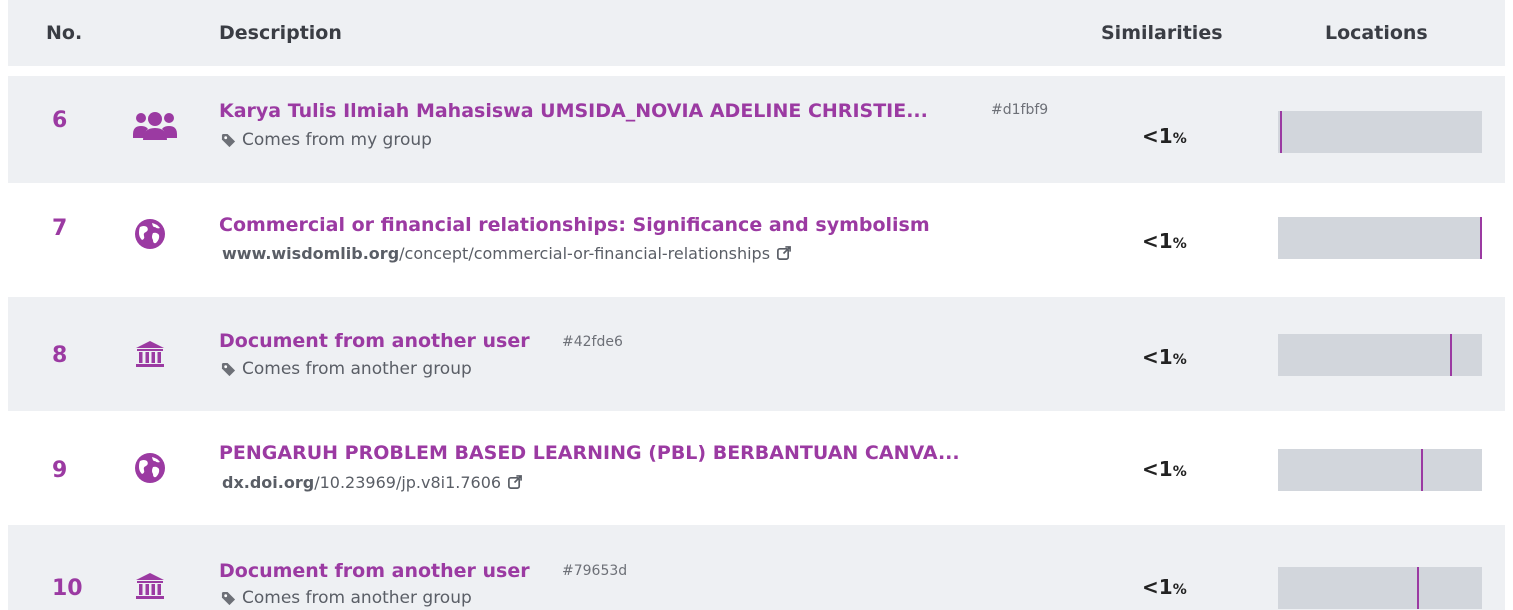 The width and height of the screenshot is (1513, 610). I want to click on row-number: 8, so click(60, 355).